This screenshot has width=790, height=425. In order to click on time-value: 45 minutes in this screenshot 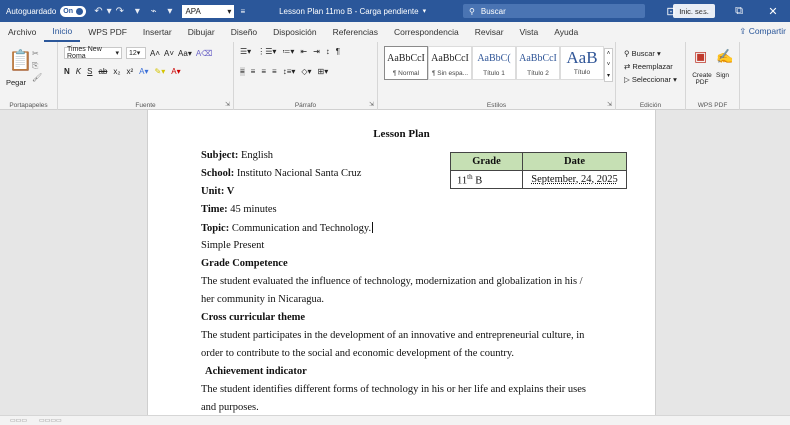, I will do `click(253, 209)`.